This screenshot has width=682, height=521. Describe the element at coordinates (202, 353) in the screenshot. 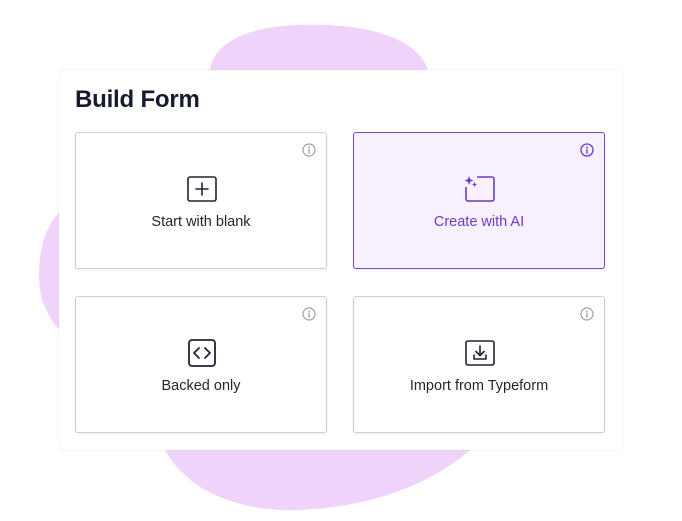

I see `code-brackets-icon` at that location.